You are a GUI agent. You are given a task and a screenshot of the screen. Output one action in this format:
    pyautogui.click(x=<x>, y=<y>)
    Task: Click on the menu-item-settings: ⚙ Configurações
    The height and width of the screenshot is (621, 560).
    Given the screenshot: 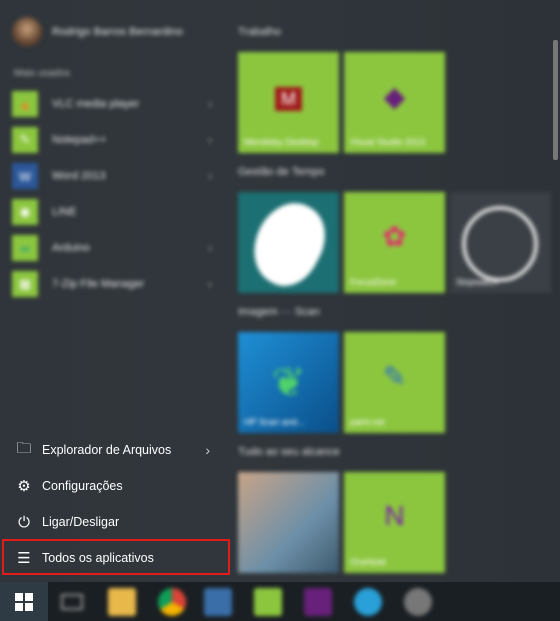 What is the action you would take?
    pyautogui.click(x=118, y=486)
    